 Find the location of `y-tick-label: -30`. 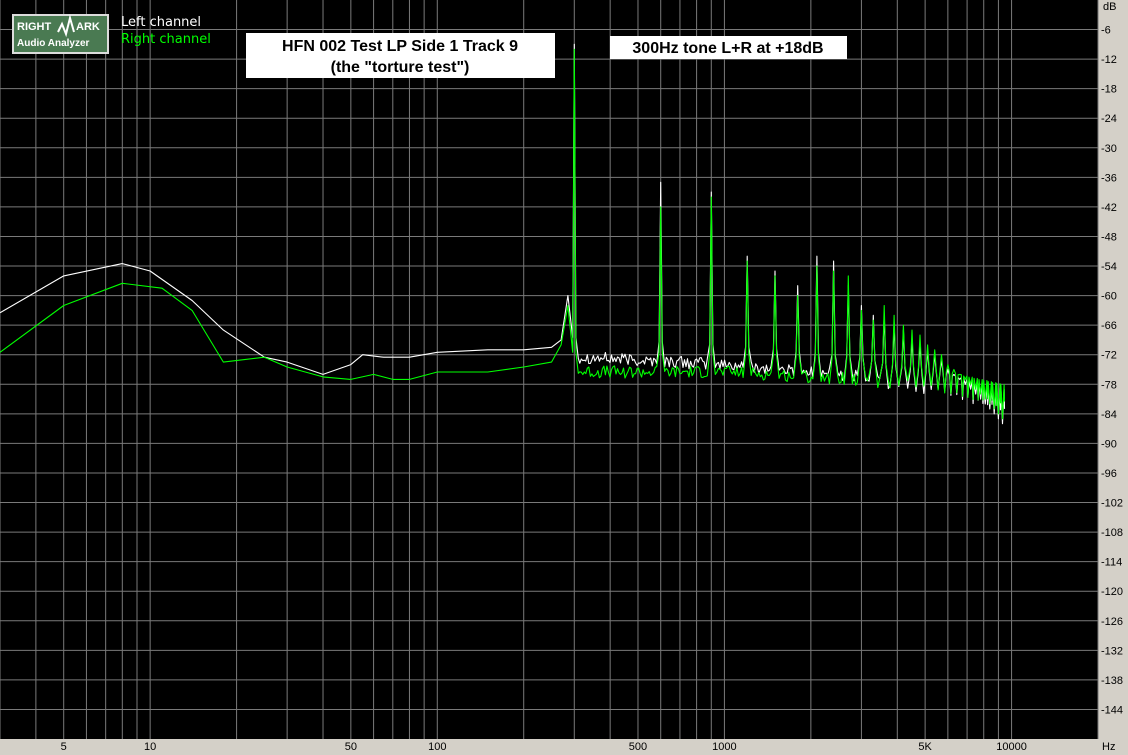

y-tick-label: -30 is located at coordinates (1109, 149).